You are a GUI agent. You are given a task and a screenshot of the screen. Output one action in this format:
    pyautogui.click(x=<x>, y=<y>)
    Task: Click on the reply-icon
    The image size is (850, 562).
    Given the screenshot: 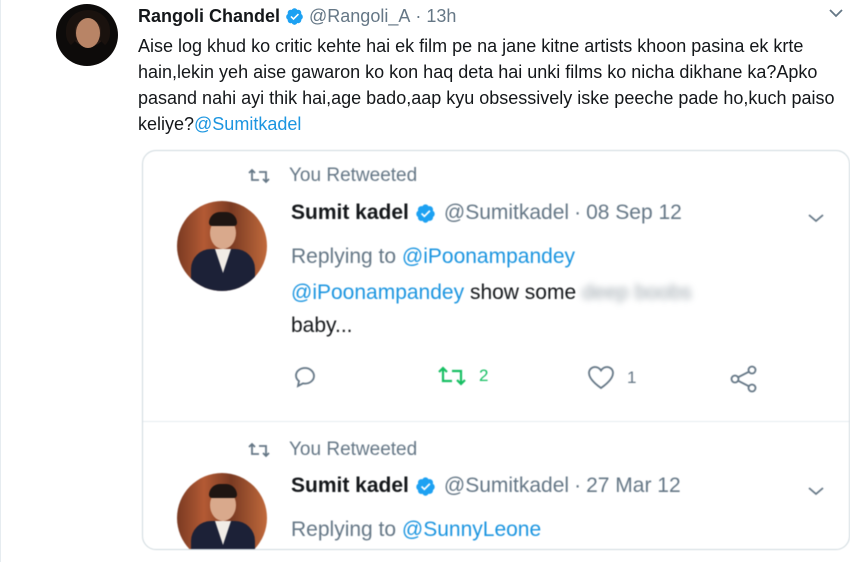 What is the action you would take?
    pyautogui.click(x=305, y=377)
    